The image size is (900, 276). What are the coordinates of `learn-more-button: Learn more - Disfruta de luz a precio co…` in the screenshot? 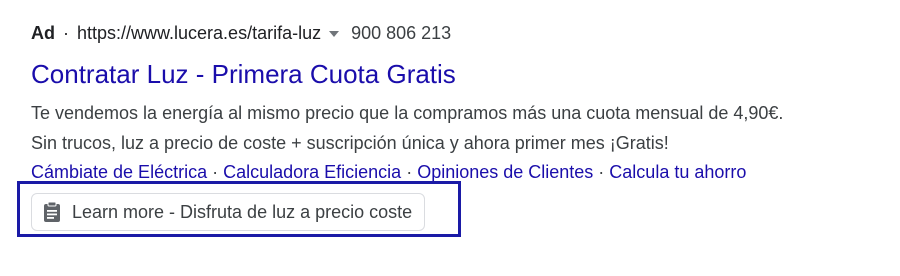 It's located at (228, 212).